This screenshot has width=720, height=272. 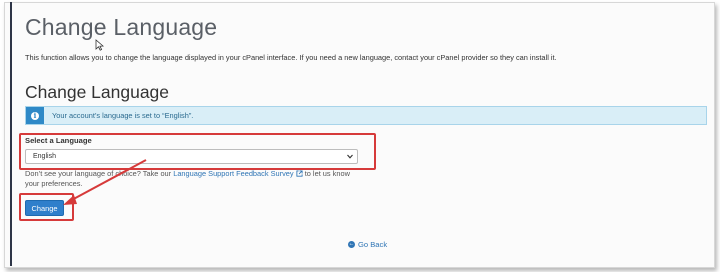 What do you see at coordinates (44, 156) in the screenshot?
I see `selected-language-value: English` at bounding box center [44, 156].